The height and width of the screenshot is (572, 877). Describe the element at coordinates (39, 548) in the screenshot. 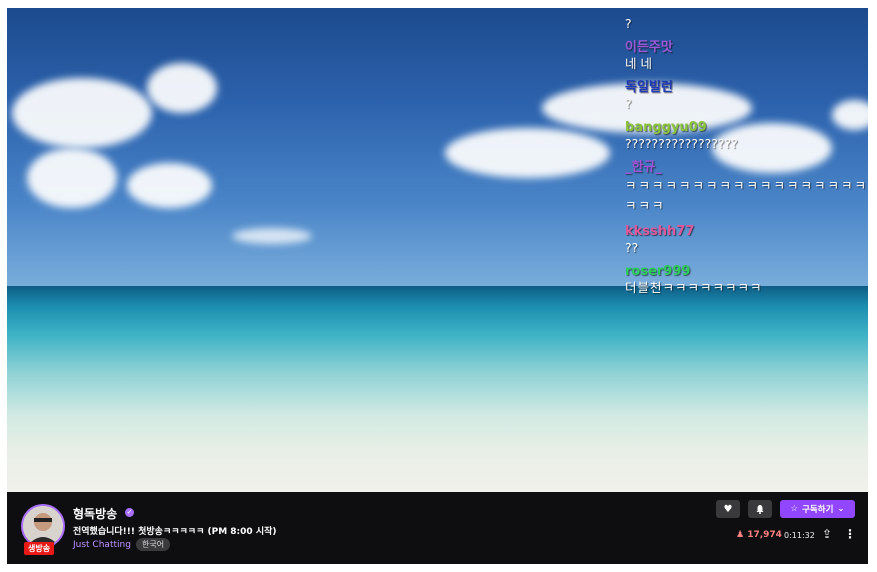

I see `live-badge: 생방송` at that location.